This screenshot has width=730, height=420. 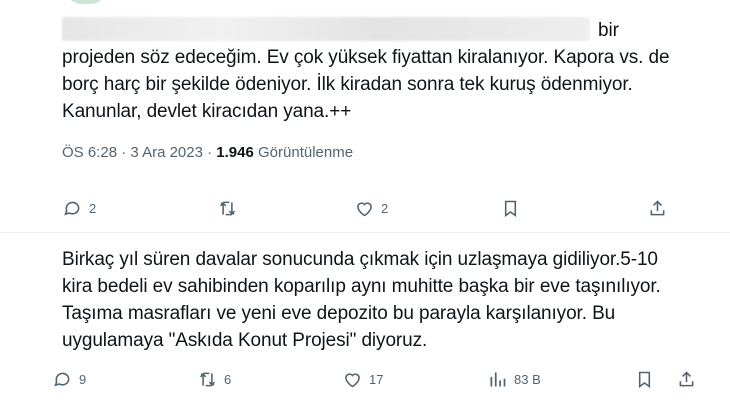 What do you see at coordinates (89, 152) in the screenshot?
I see `tweet-time: ÖS 6:28` at bounding box center [89, 152].